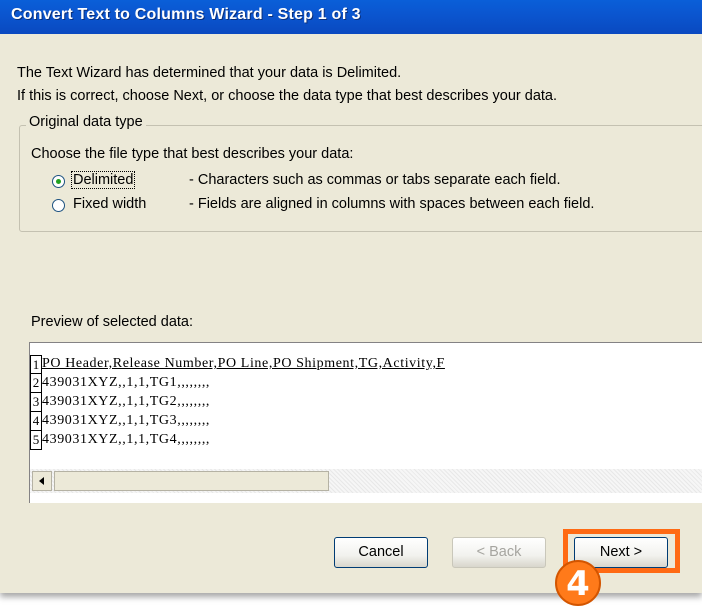 The width and height of the screenshot is (702, 606). Describe the element at coordinates (36, 440) in the screenshot. I see `row-number: 5` at that location.